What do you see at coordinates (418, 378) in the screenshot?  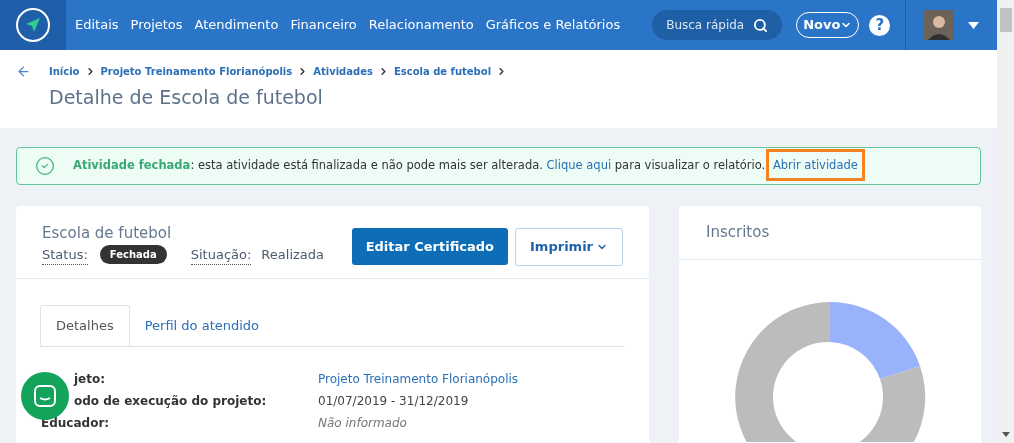 I see `project-link: Projeto Treinamento Florianópolis` at bounding box center [418, 378].